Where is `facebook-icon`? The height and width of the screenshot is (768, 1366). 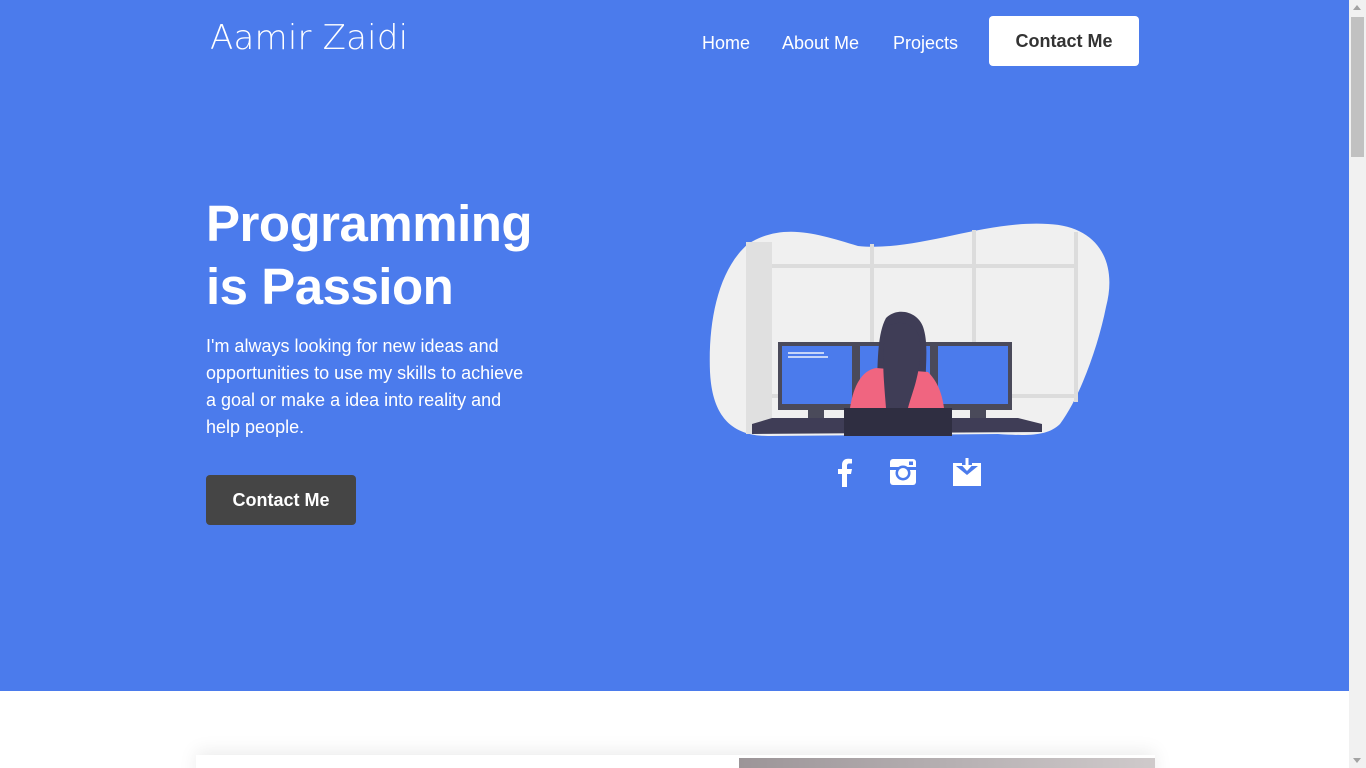 facebook-icon is located at coordinates (845, 472).